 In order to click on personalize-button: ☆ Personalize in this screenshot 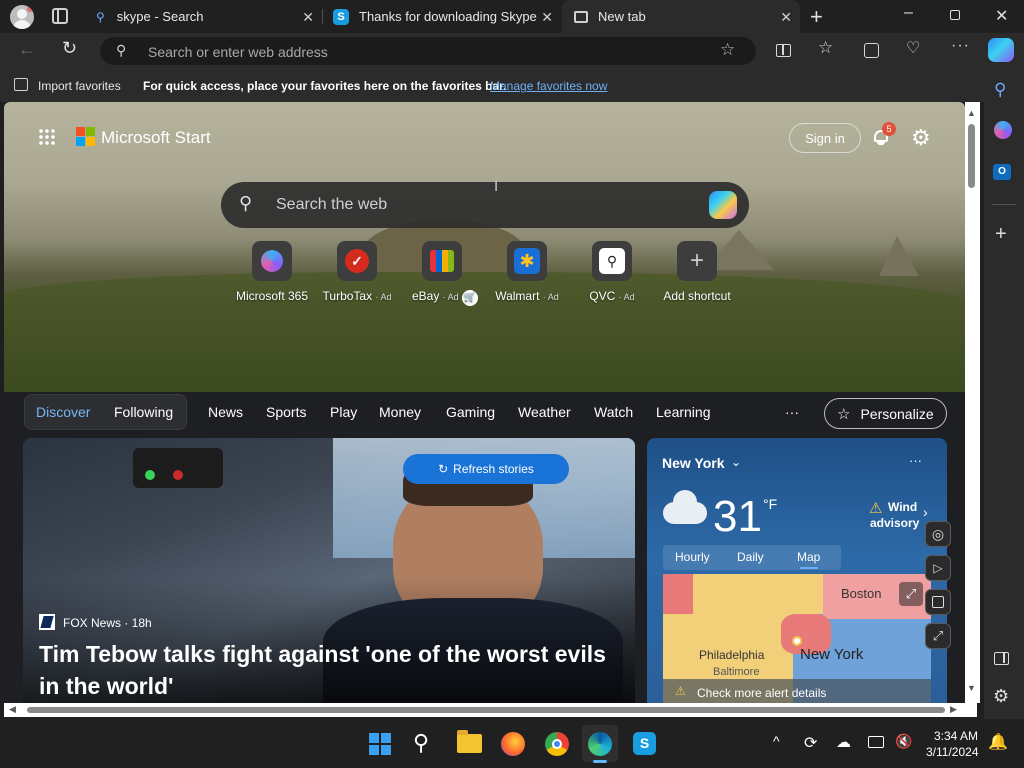, I will do `click(885, 413)`.